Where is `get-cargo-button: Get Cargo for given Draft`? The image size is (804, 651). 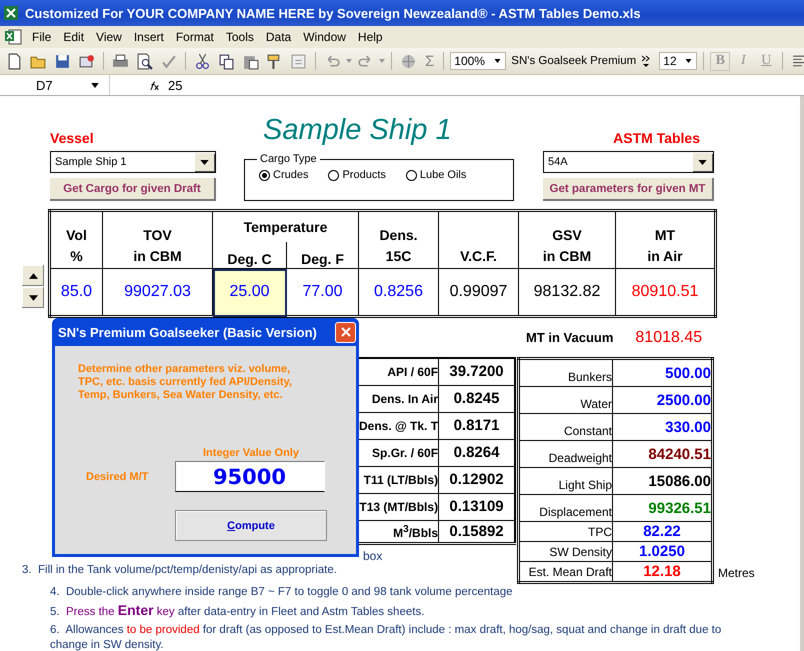
get-cargo-button: Get Cargo for given Draft is located at coordinates (133, 189).